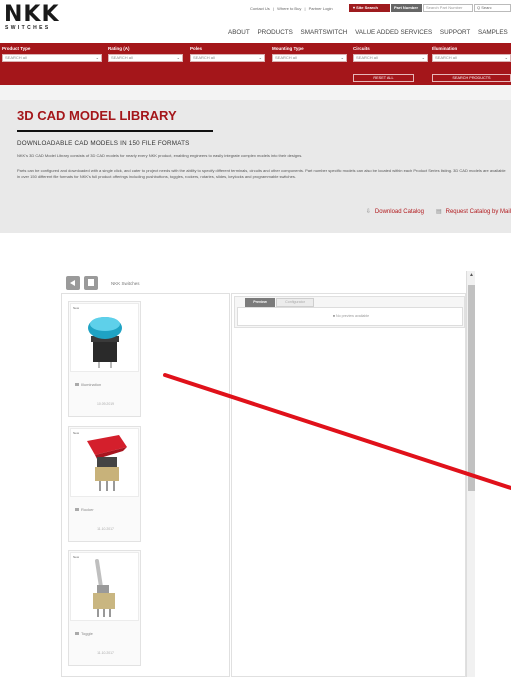 The width and height of the screenshot is (511, 677). I want to click on widget-breadcrumb: NKK Switches, so click(125, 283).